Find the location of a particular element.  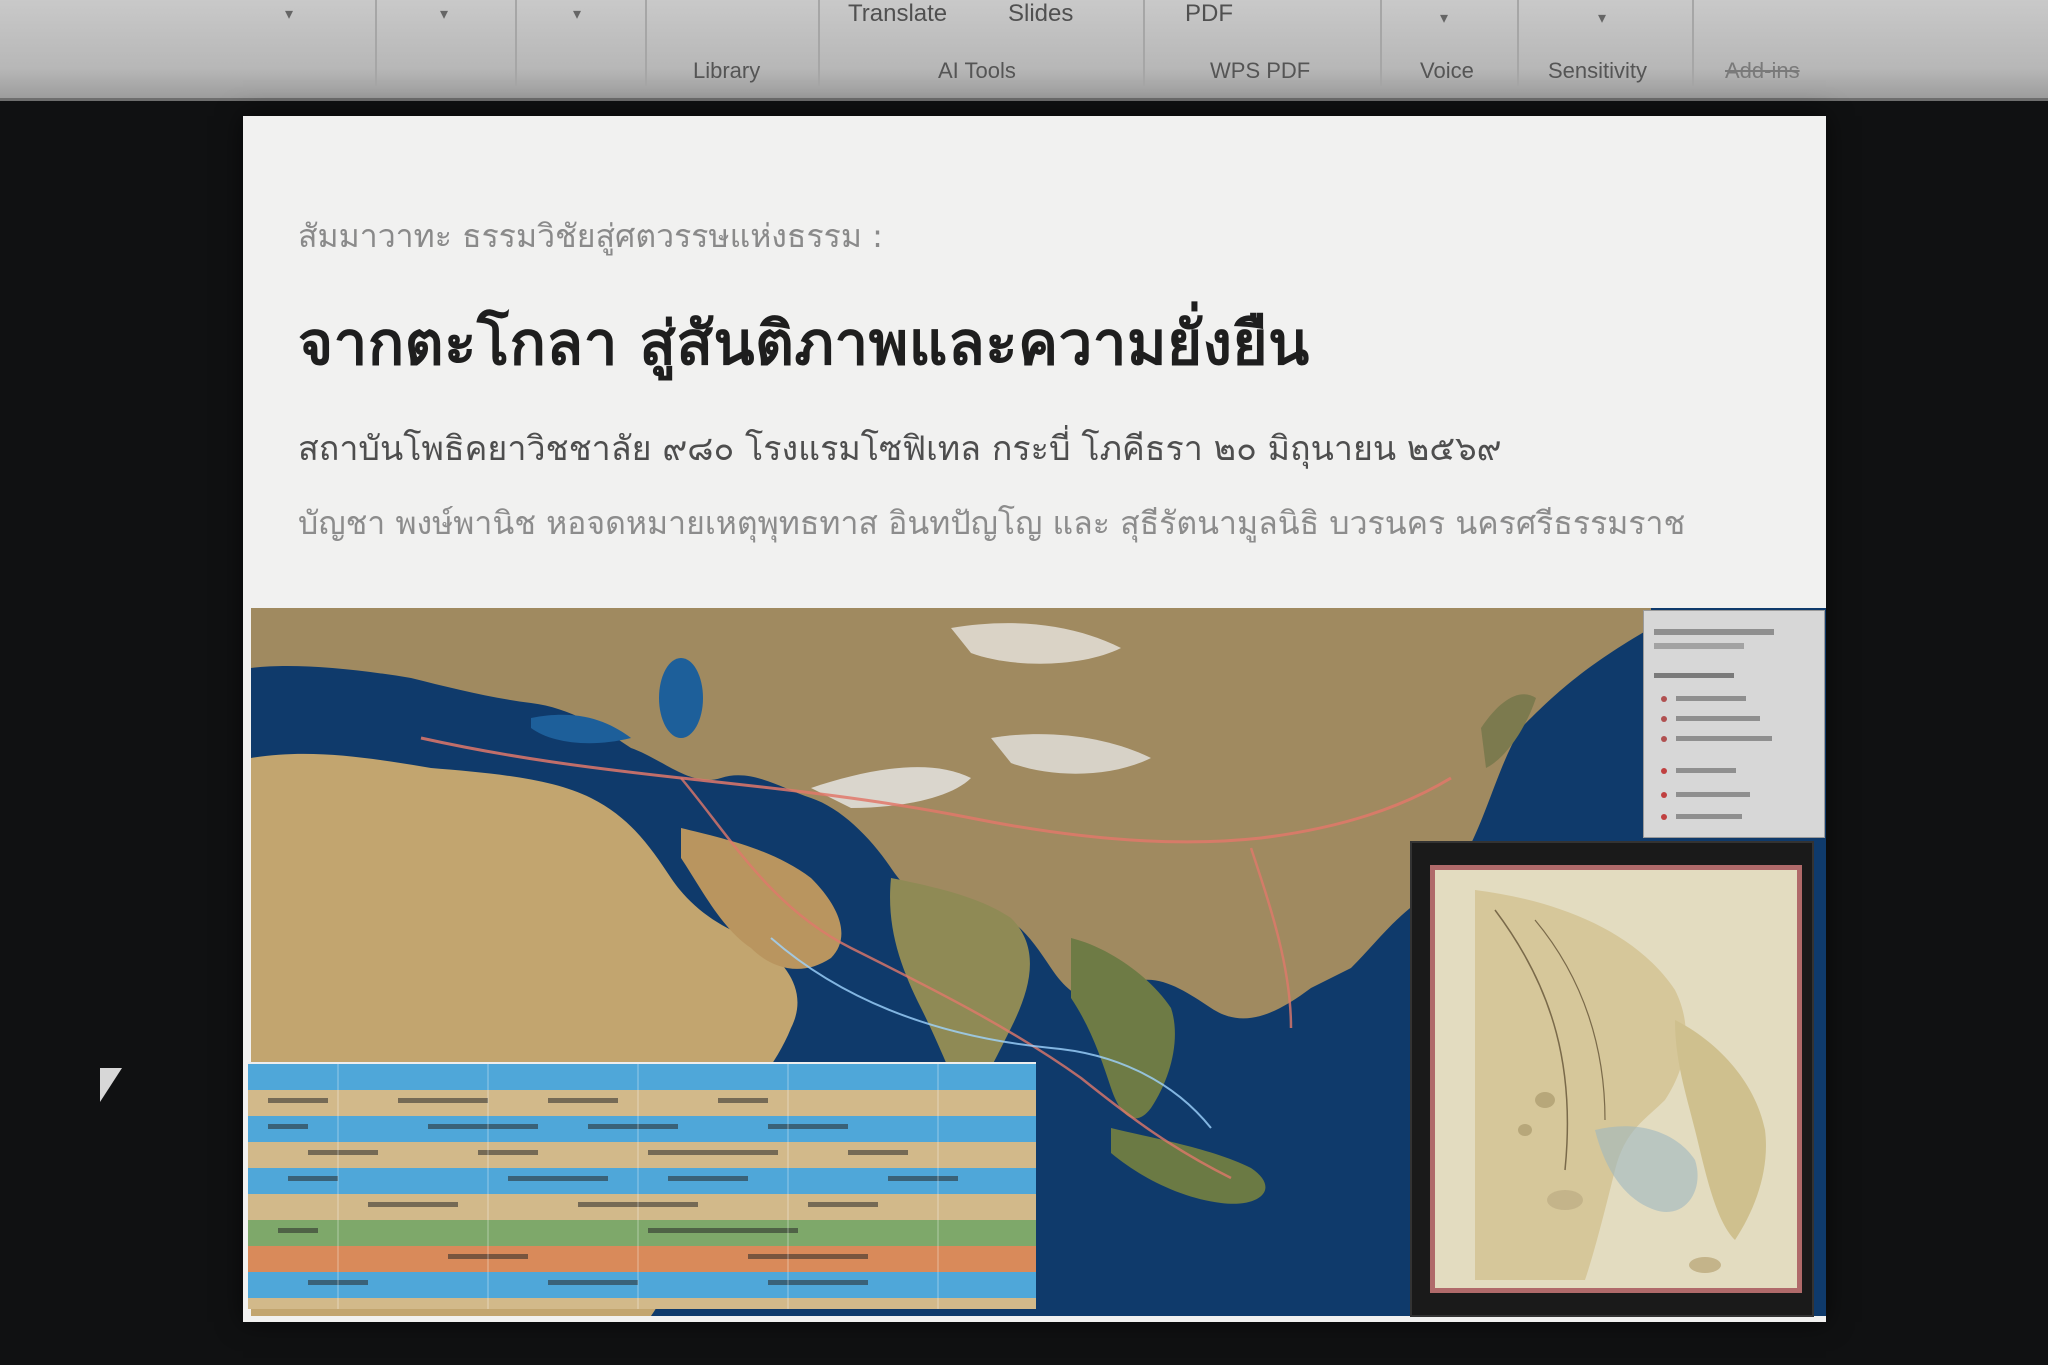

translate-button: Translate is located at coordinates (897, 14).